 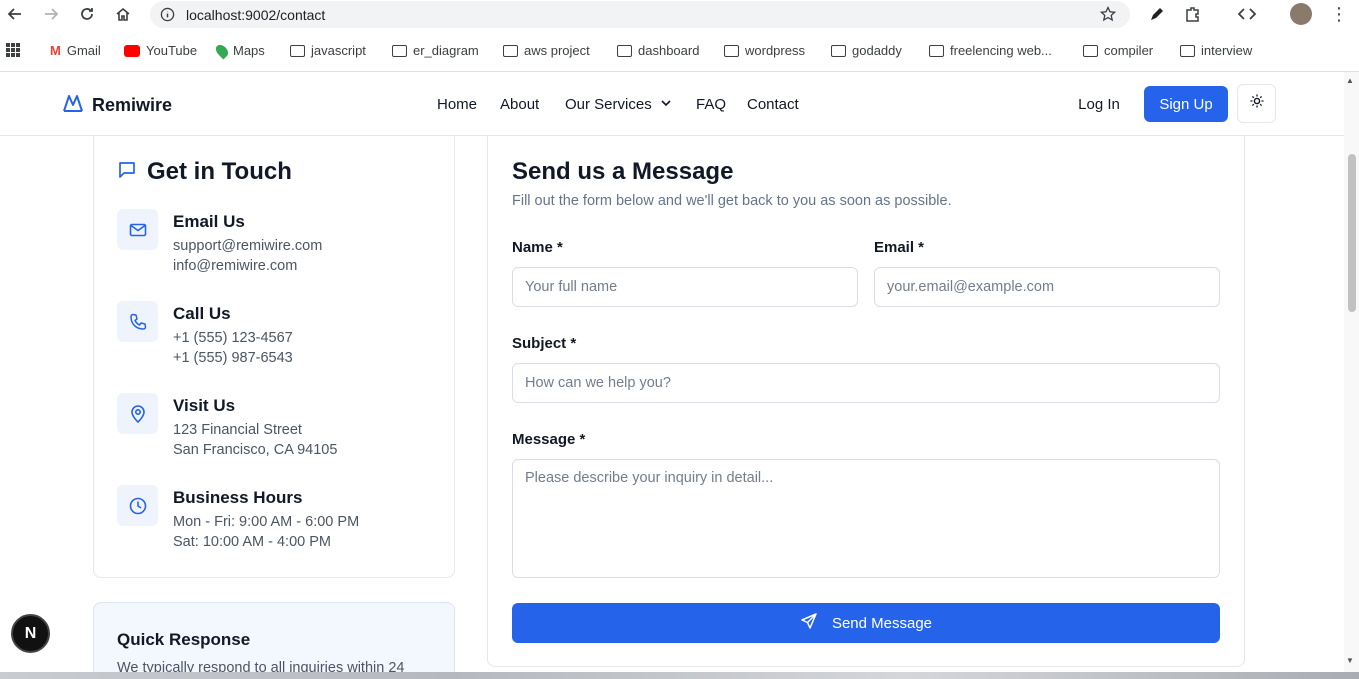 What do you see at coordinates (15, 14) in the screenshot?
I see `back-icon` at bounding box center [15, 14].